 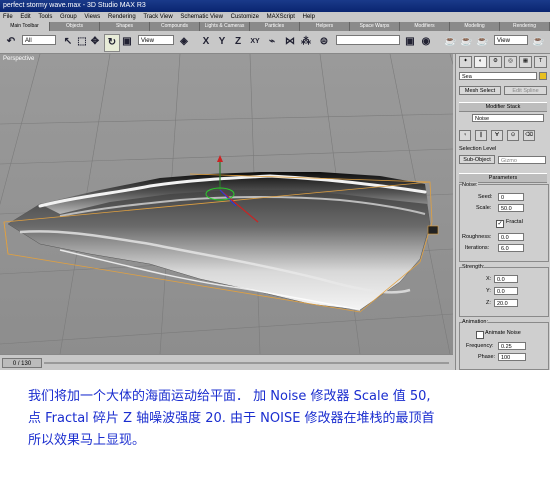 What do you see at coordinates (506, 303) in the screenshot?
I see `strength-z-input: 20.0` at bounding box center [506, 303].